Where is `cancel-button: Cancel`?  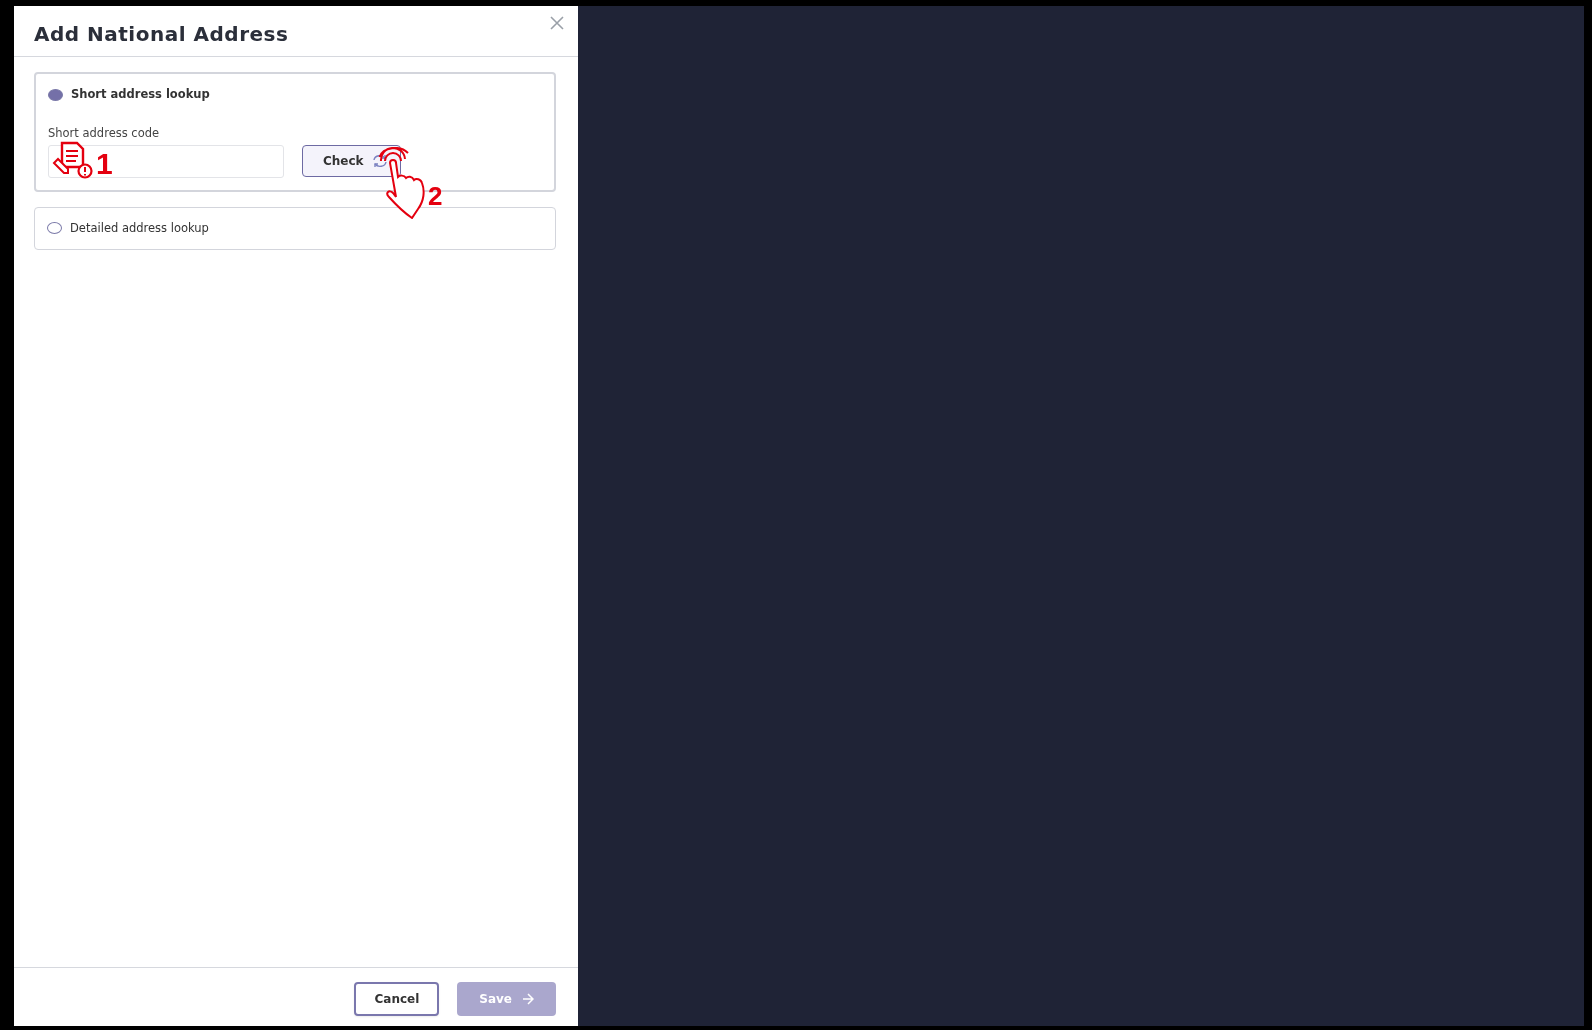
cancel-button: Cancel is located at coordinates (397, 999).